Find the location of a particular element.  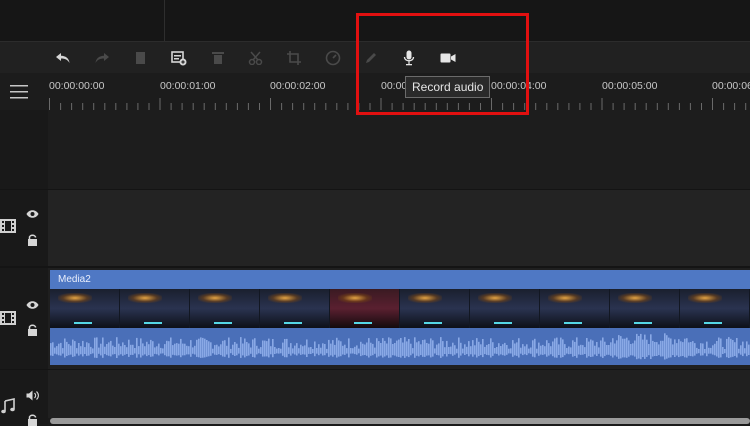

redo-button is located at coordinates (102, 58).